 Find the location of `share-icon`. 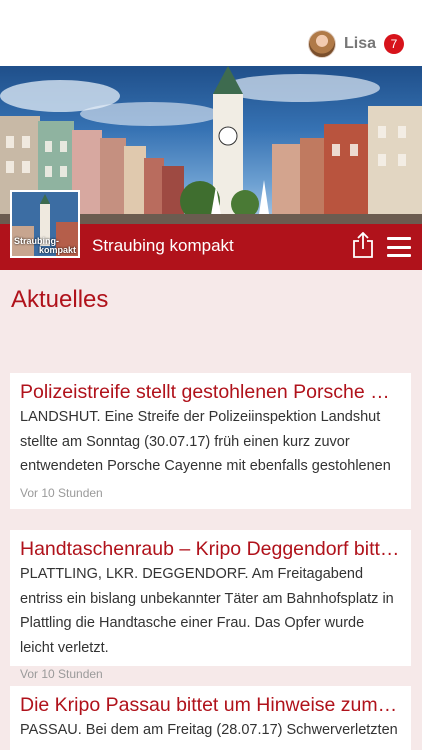

share-icon is located at coordinates (363, 244).